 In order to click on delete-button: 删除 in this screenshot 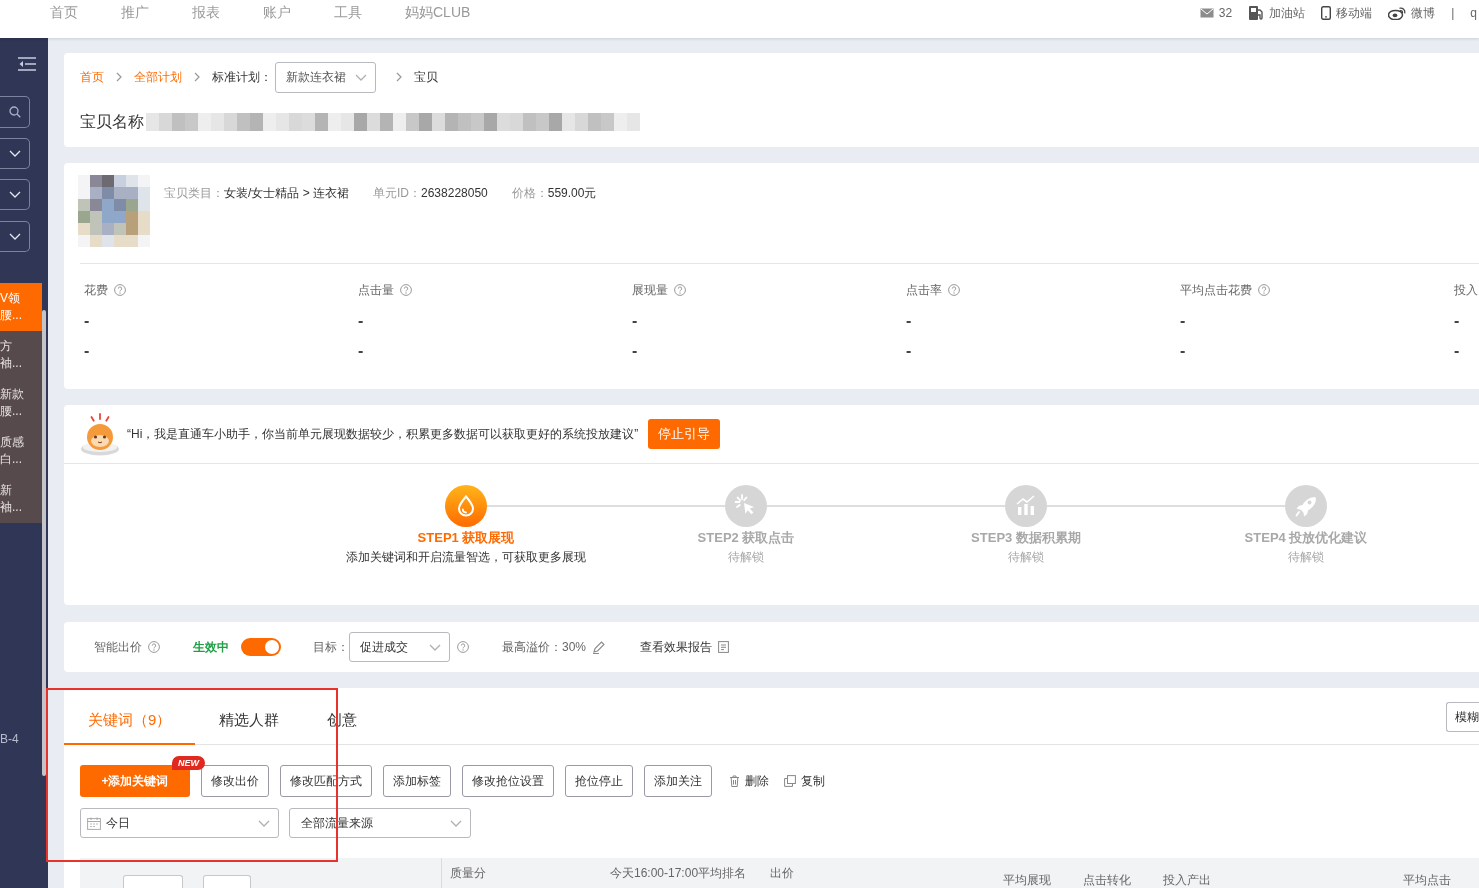, I will do `click(749, 781)`.